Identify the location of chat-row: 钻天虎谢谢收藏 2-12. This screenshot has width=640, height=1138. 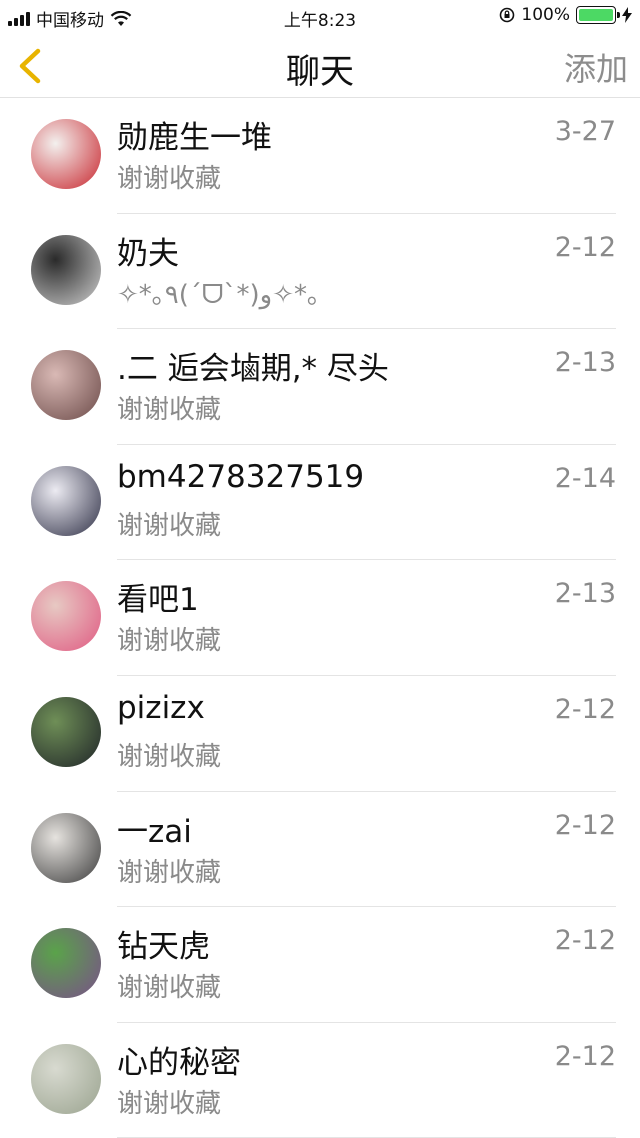
(320, 965).